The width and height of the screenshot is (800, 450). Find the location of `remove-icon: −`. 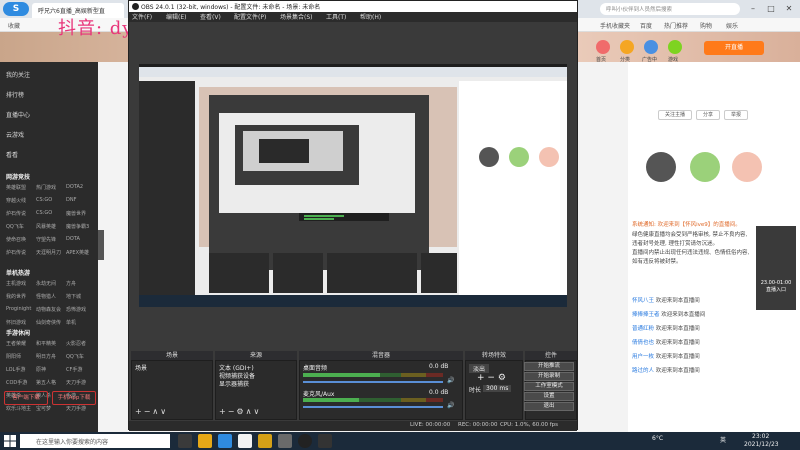

remove-icon: − is located at coordinates (491, 378).